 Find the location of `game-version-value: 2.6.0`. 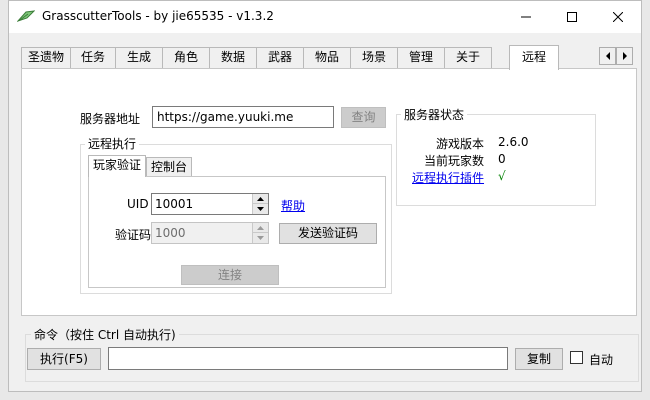

game-version-value: 2.6.0 is located at coordinates (513, 142).